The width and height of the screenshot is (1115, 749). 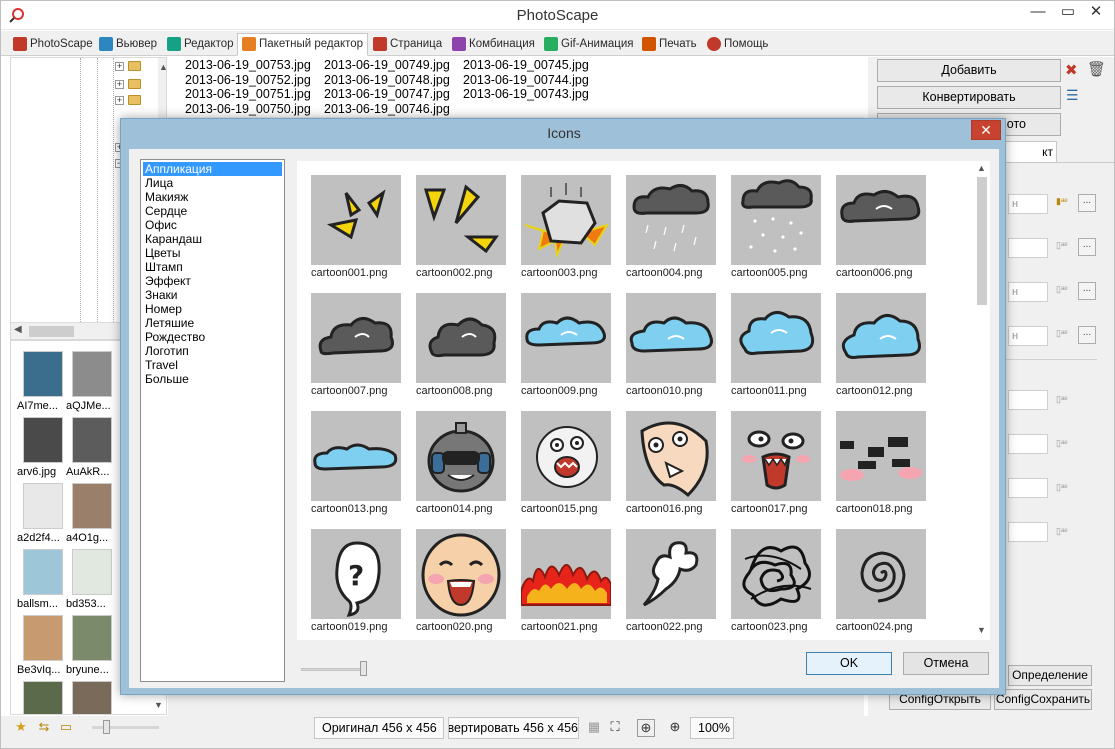 I want to click on file-item: 2013-06-19_00746.jpg, so click(x=387, y=109).